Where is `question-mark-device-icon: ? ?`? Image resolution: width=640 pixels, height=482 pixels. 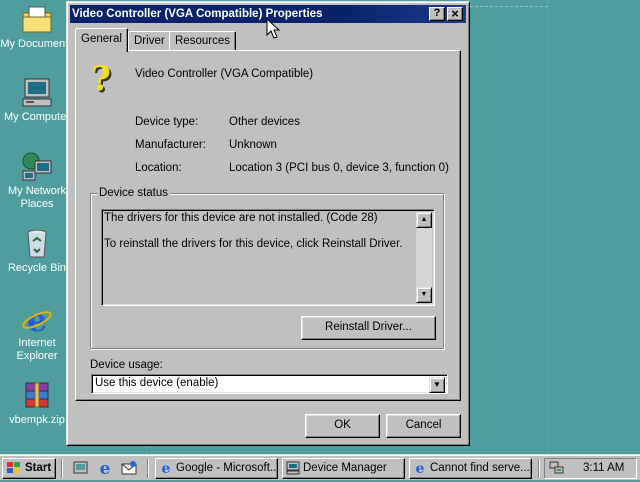 question-mark-device-icon: ? ? is located at coordinates (105, 80).